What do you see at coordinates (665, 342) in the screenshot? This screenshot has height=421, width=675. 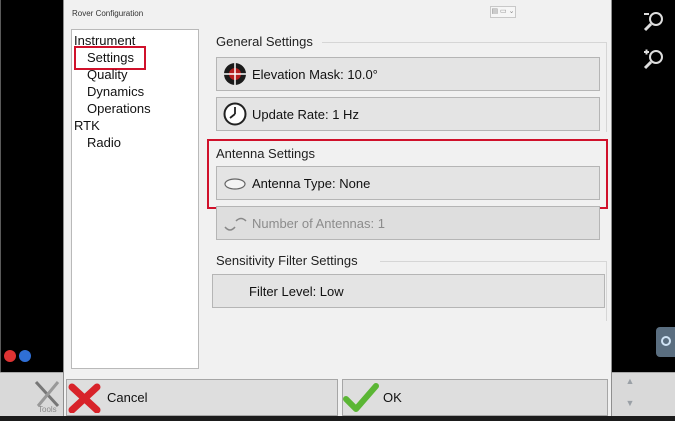 I see `side-panel-tab` at bounding box center [665, 342].